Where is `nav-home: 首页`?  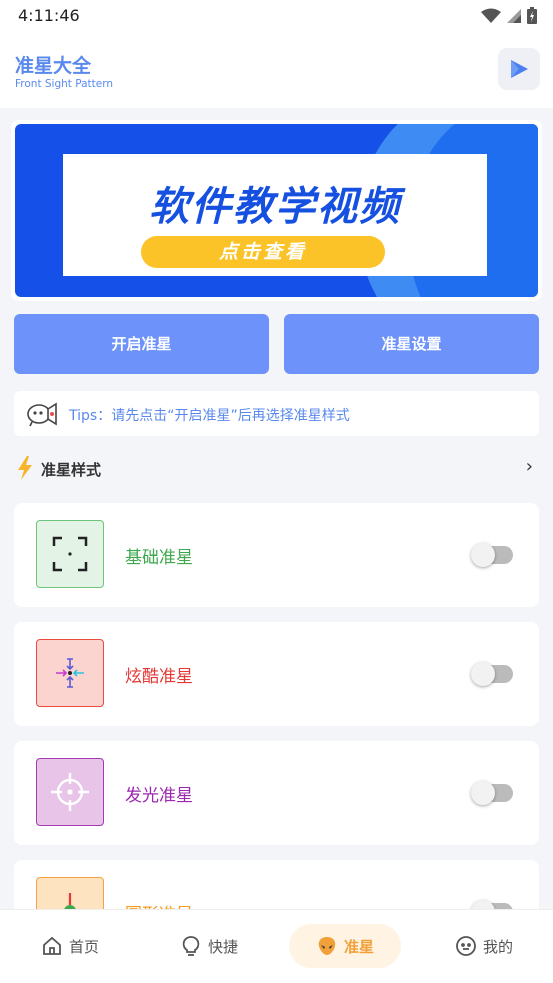 nav-home: 首页 is located at coordinates (70, 946).